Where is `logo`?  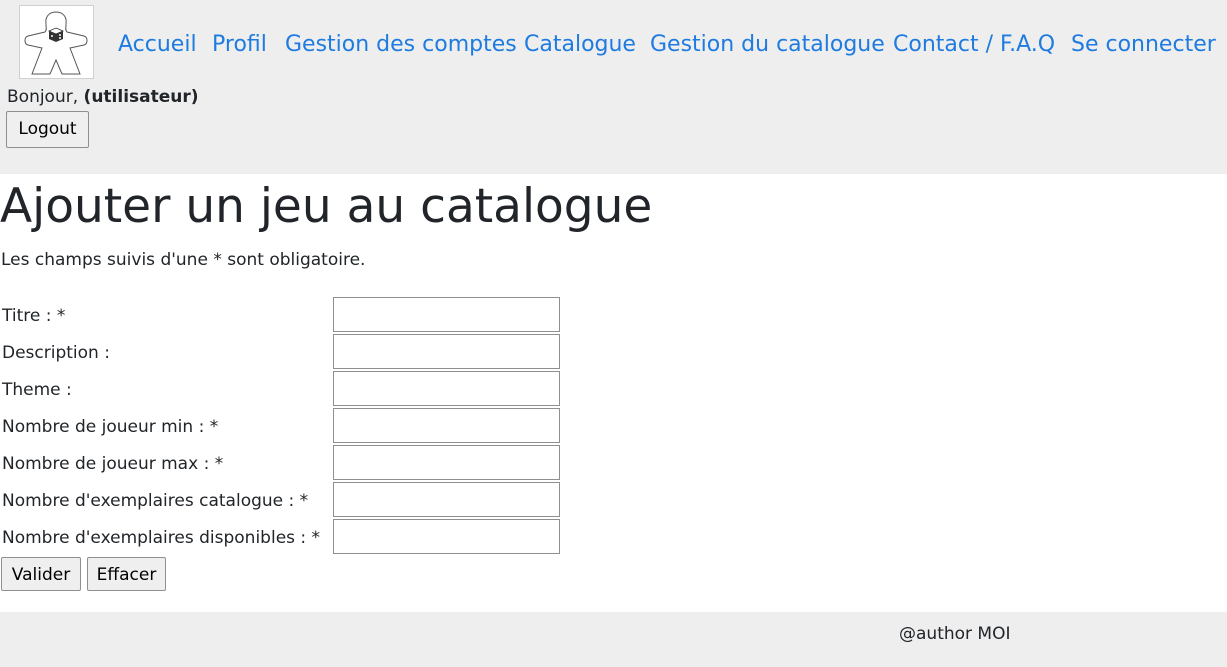
logo is located at coordinates (56, 42).